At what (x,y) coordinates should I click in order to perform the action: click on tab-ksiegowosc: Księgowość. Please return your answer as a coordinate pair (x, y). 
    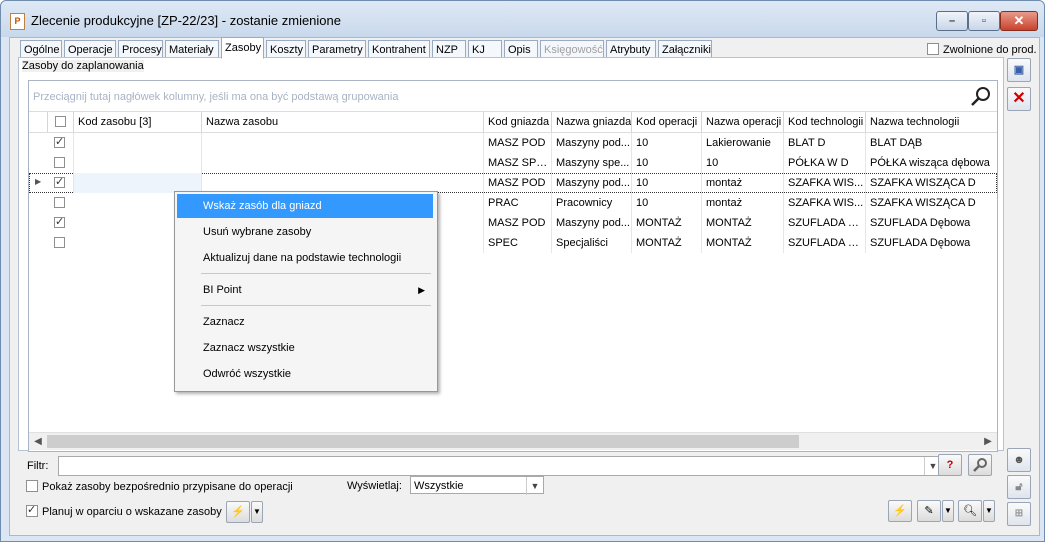
    Looking at the image, I should click on (572, 49).